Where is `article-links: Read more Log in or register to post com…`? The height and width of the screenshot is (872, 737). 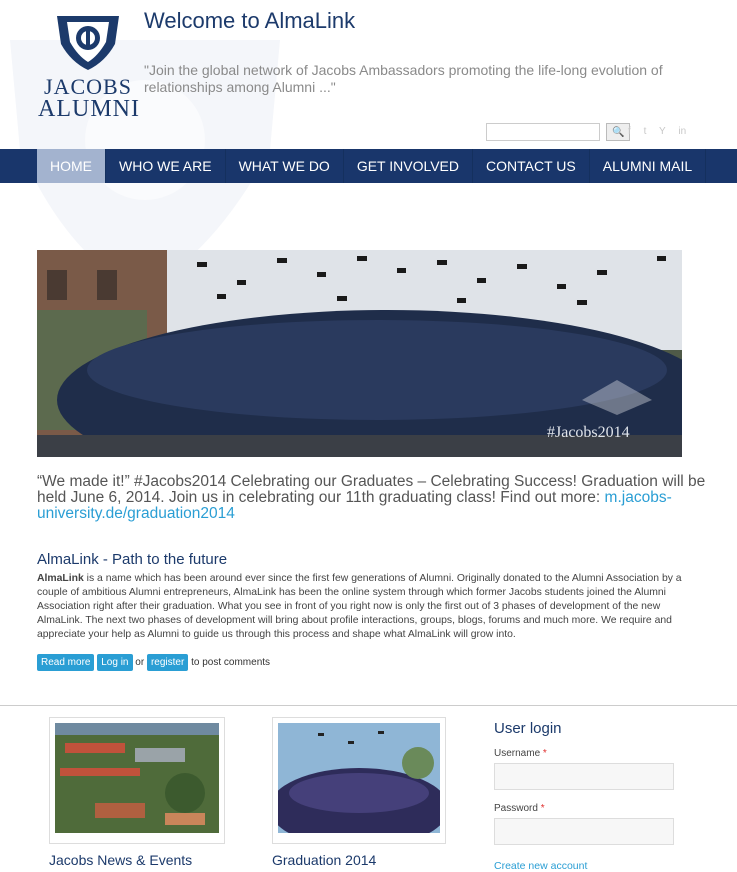
article-links: Read more Log in or register to post com… is located at coordinates (153, 662).